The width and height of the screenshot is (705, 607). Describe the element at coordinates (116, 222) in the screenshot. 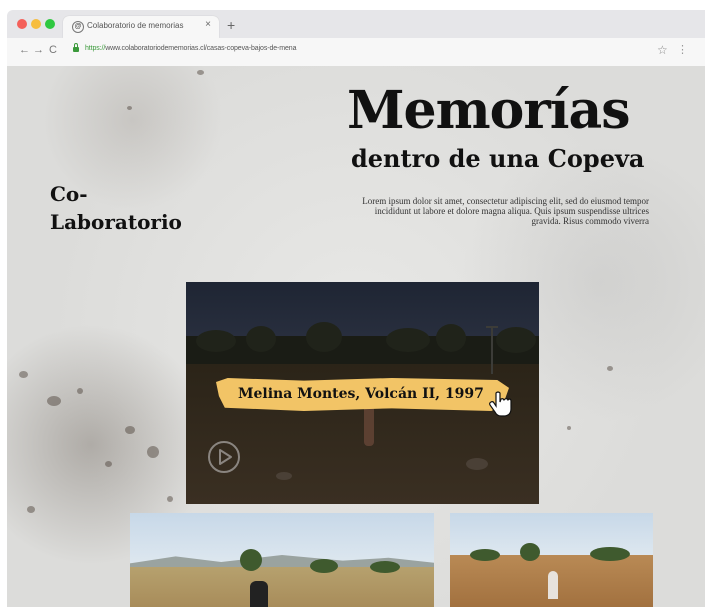

I see `brand-line-2: Laboratorio` at that location.